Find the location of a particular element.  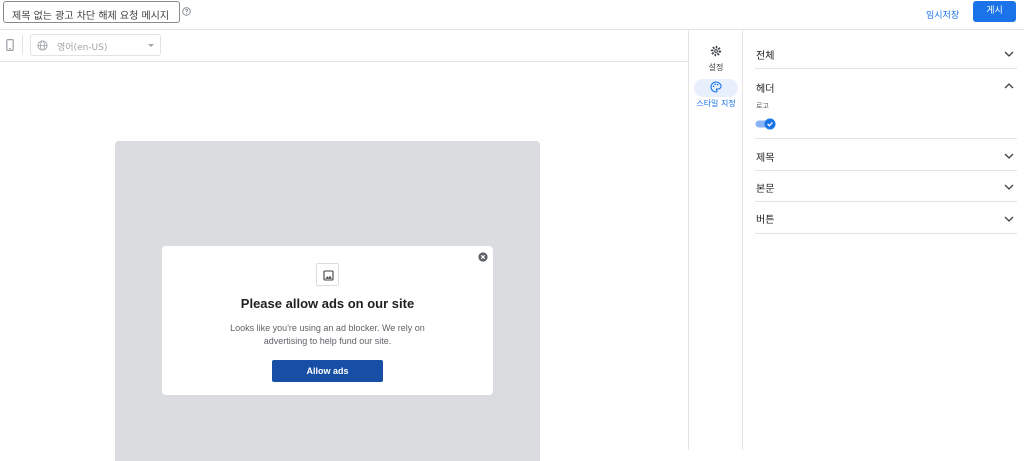

rail-item-label: 설정 is located at coordinates (716, 67).